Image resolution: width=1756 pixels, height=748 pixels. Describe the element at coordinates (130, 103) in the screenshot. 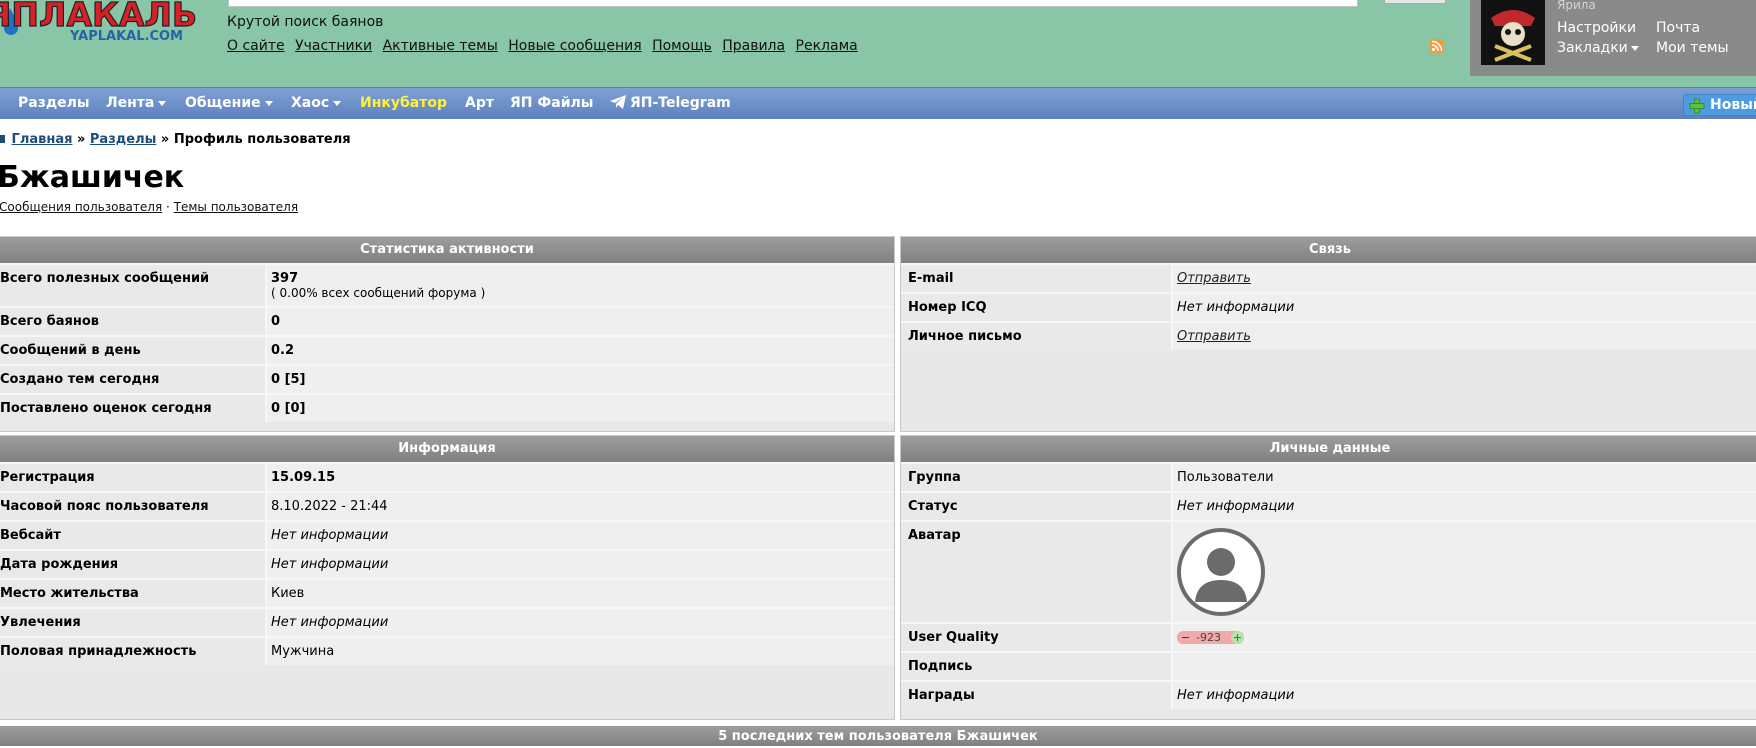

I see `nav-feed-label: Лента` at that location.